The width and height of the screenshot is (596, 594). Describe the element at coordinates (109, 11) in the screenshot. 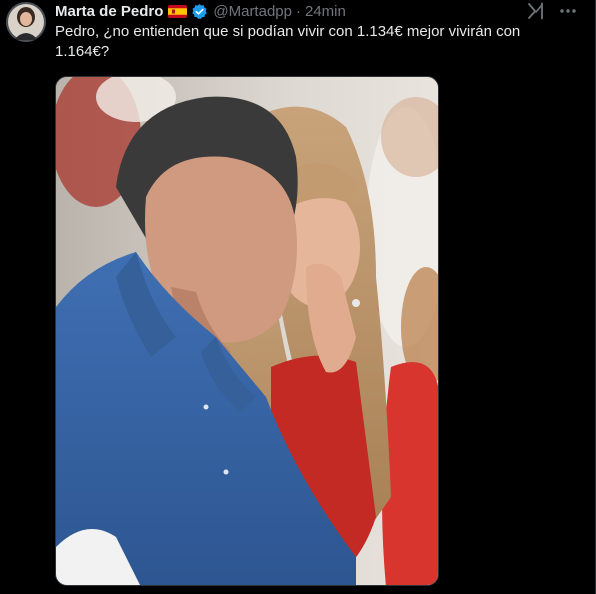

I see `author-name: Marta de Pedro` at that location.